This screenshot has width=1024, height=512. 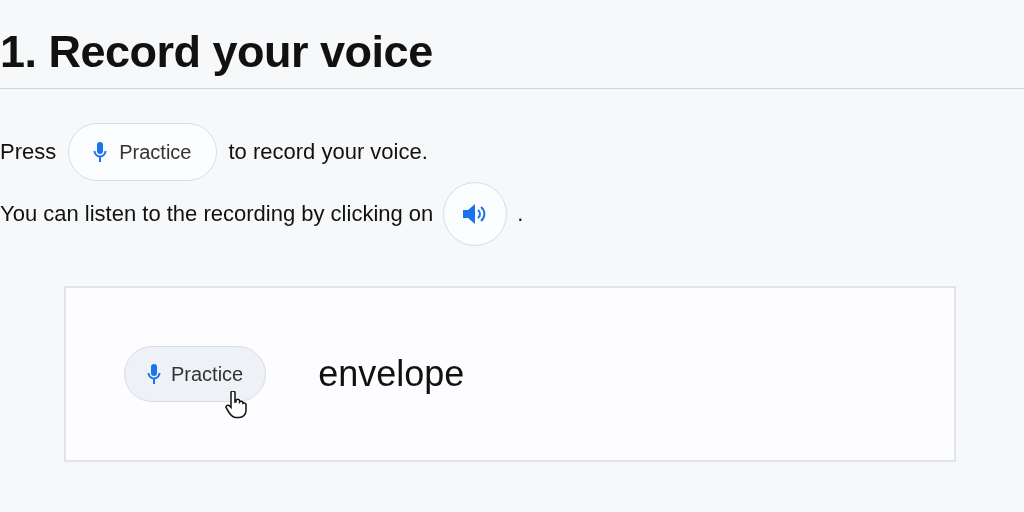 What do you see at coordinates (236, 405) in the screenshot?
I see `hand-cursor-icon` at bounding box center [236, 405].